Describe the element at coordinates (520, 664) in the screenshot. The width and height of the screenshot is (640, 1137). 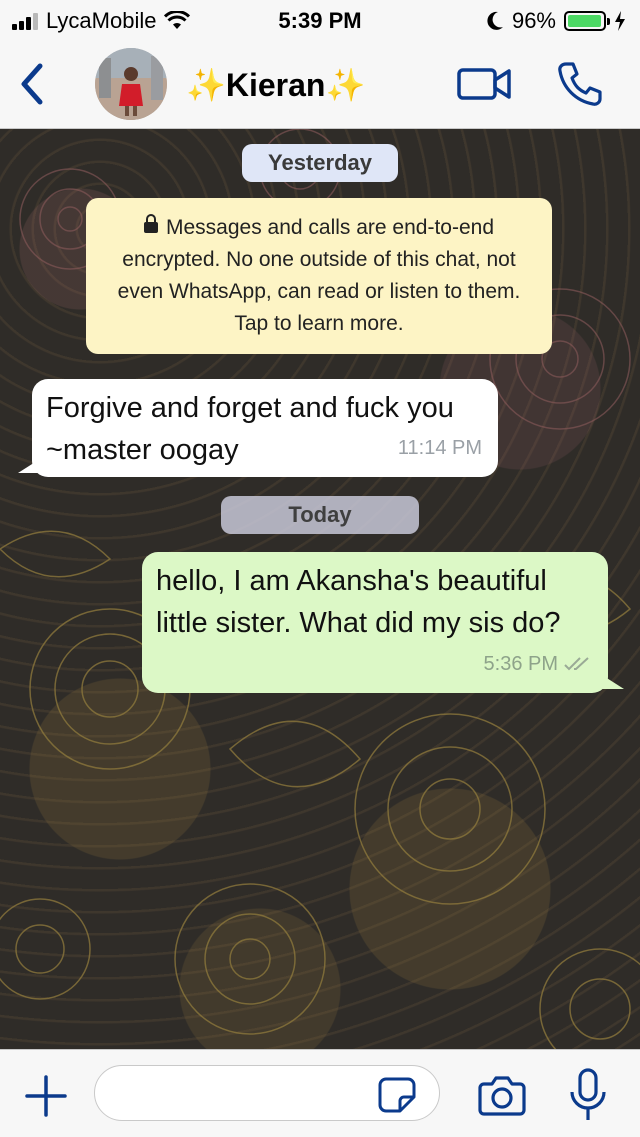
I see `message-timestamp: 5:36 PM` at that location.